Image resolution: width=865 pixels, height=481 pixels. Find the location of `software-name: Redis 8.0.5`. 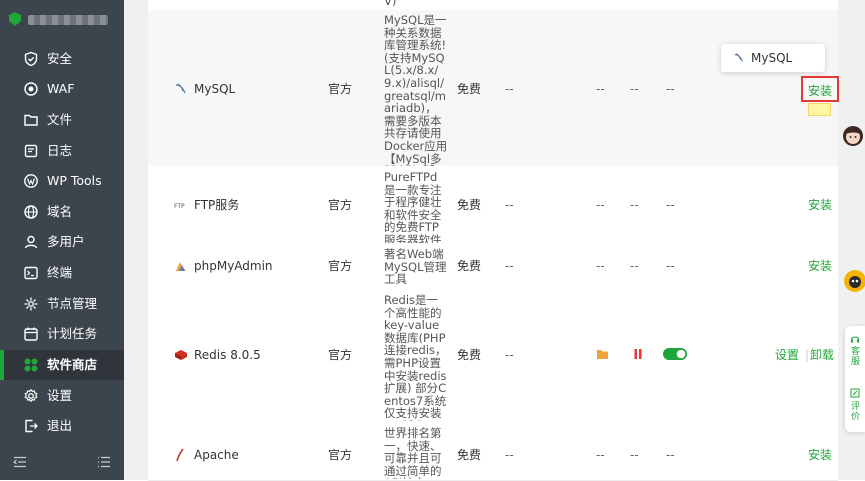

software-name: Redis 8.0.5 is located at coordinates (217, 355).